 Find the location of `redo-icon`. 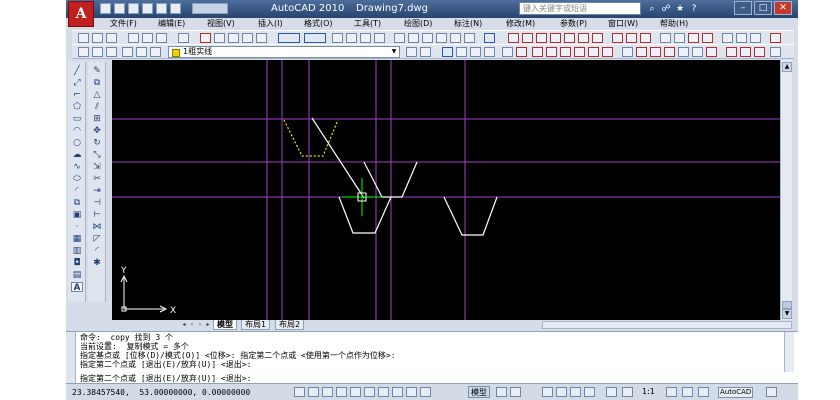

redo-icon is located at coordinates (175, 8).